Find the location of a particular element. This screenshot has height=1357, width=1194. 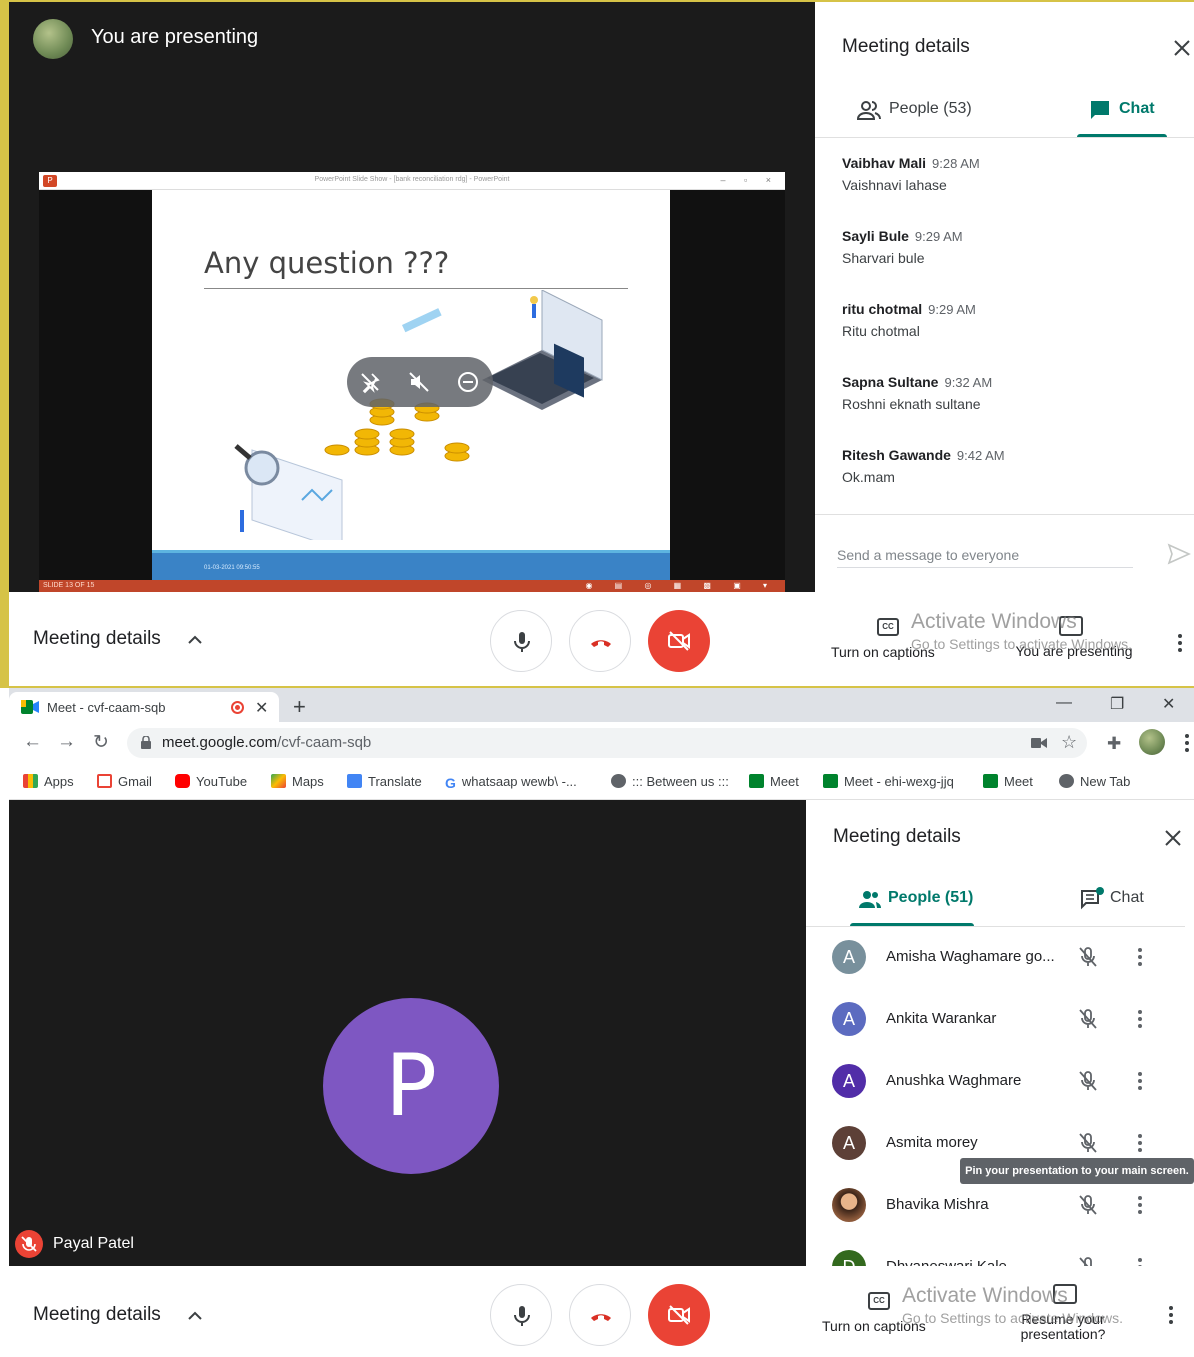

window-controls: – ▫ × is located at coordinates (750, 180).